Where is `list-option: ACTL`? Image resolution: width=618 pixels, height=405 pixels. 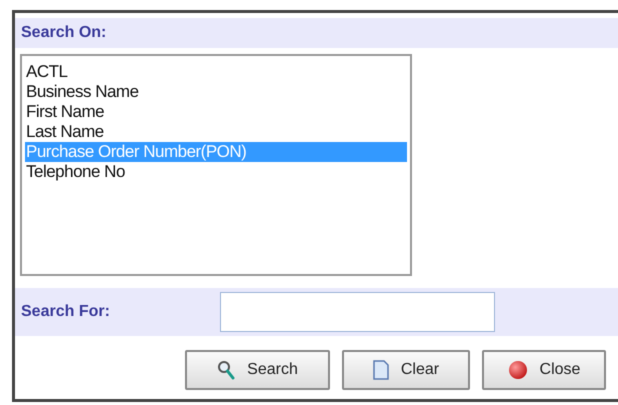
list-option: ACTL is located at coordinates (216, 72).